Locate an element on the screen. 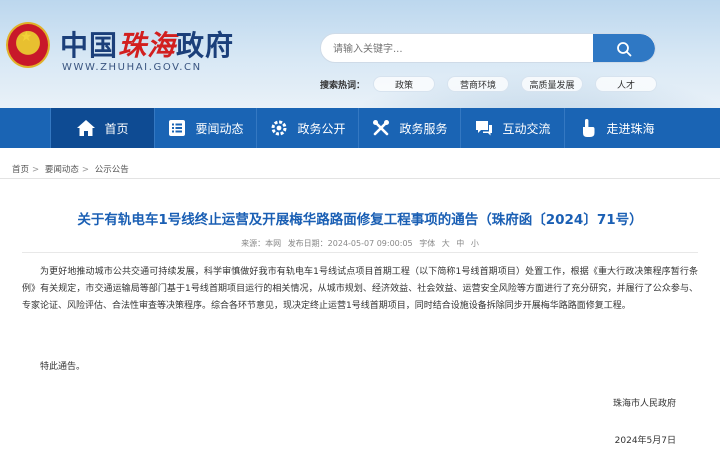 The image size is (720, 459). article-source: 来源：本网 is located at coordinates (261, 243).